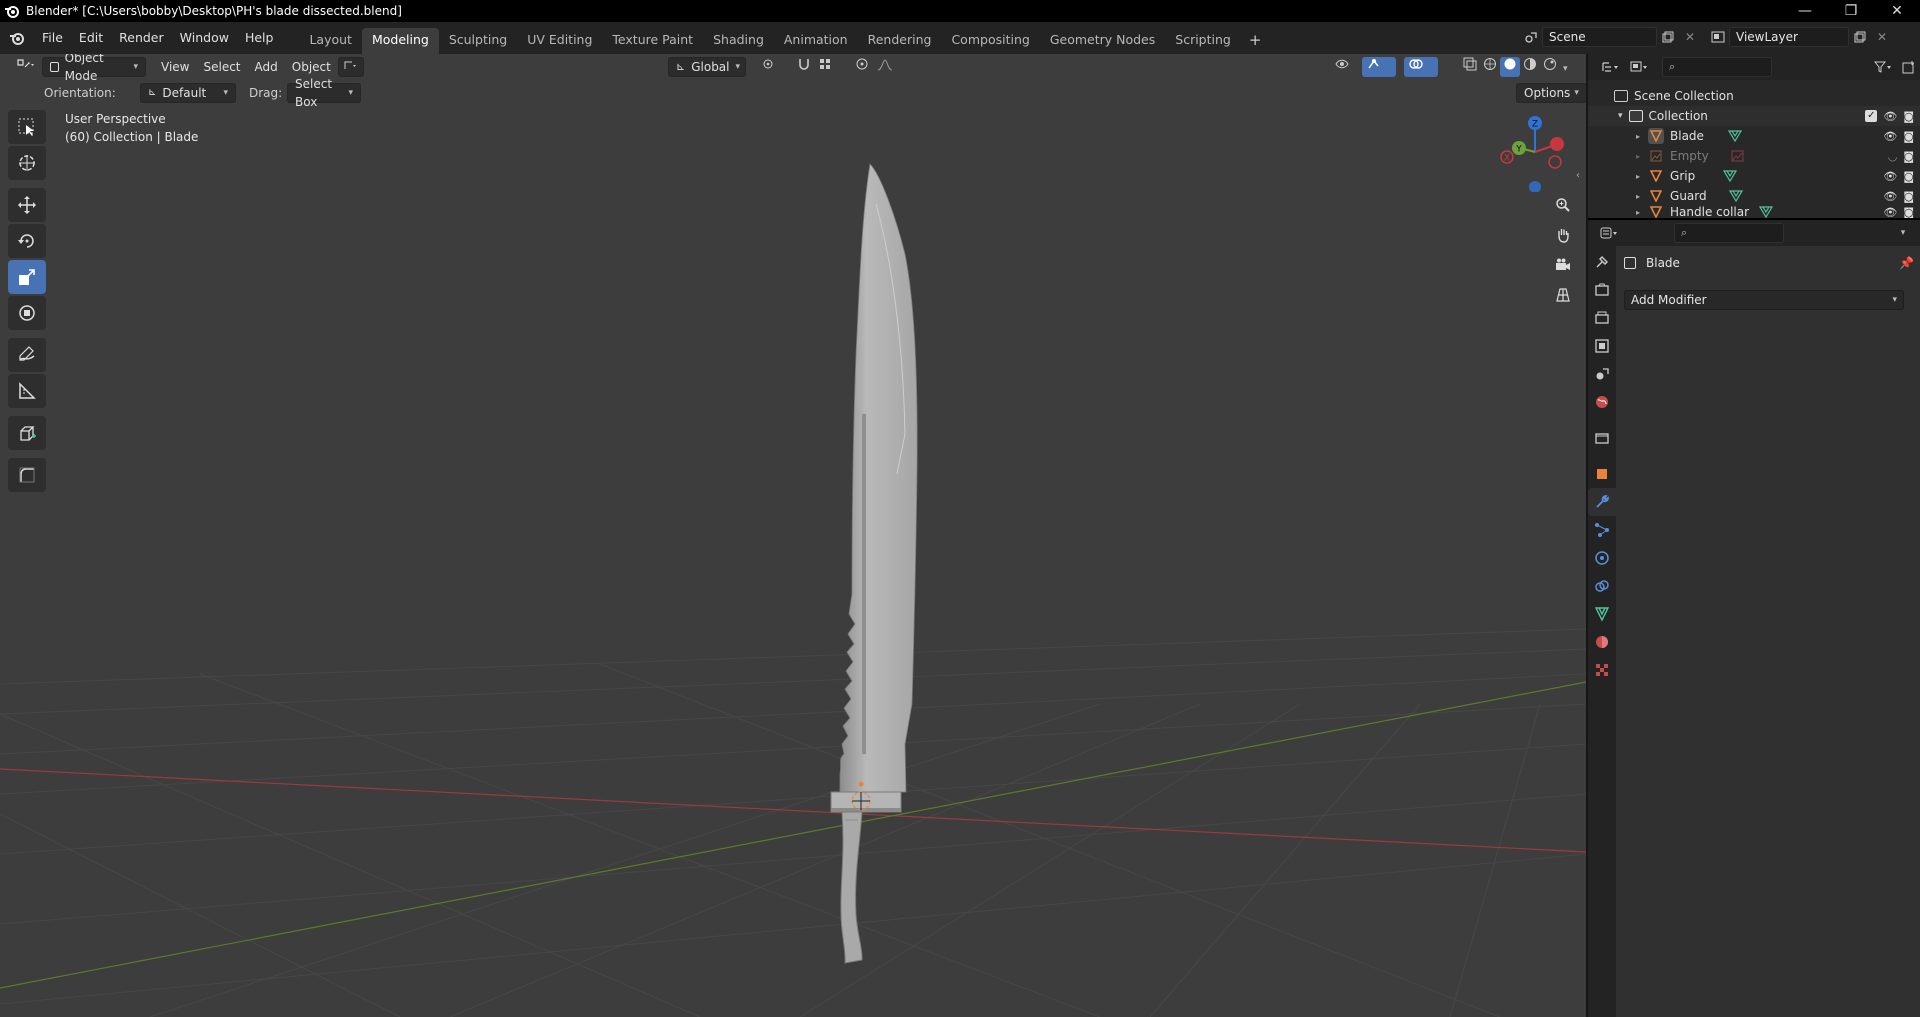  Describe the element at coordinates (1610, 67) in the screenshot. I see `outliner-editor-type-icon` at that location.